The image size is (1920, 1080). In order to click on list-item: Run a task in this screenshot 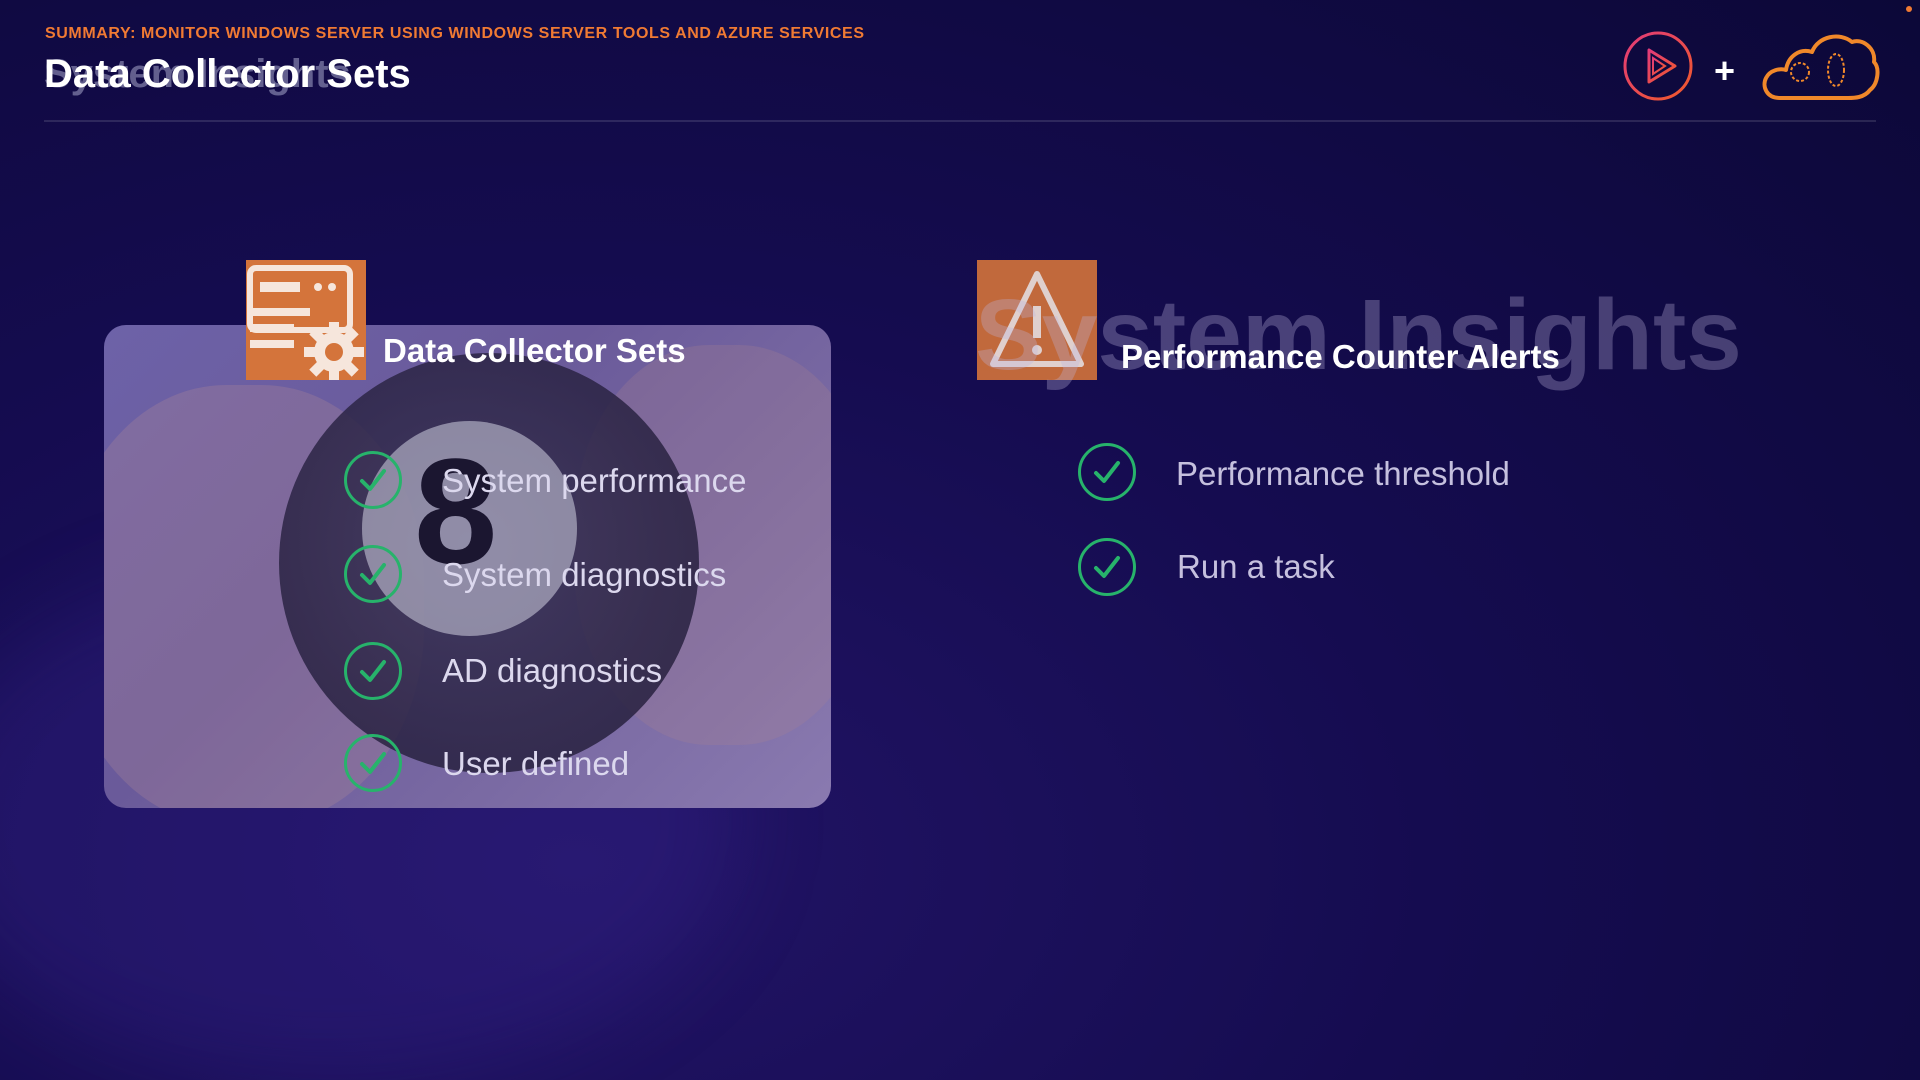, I will do `click(1256, 566)`.